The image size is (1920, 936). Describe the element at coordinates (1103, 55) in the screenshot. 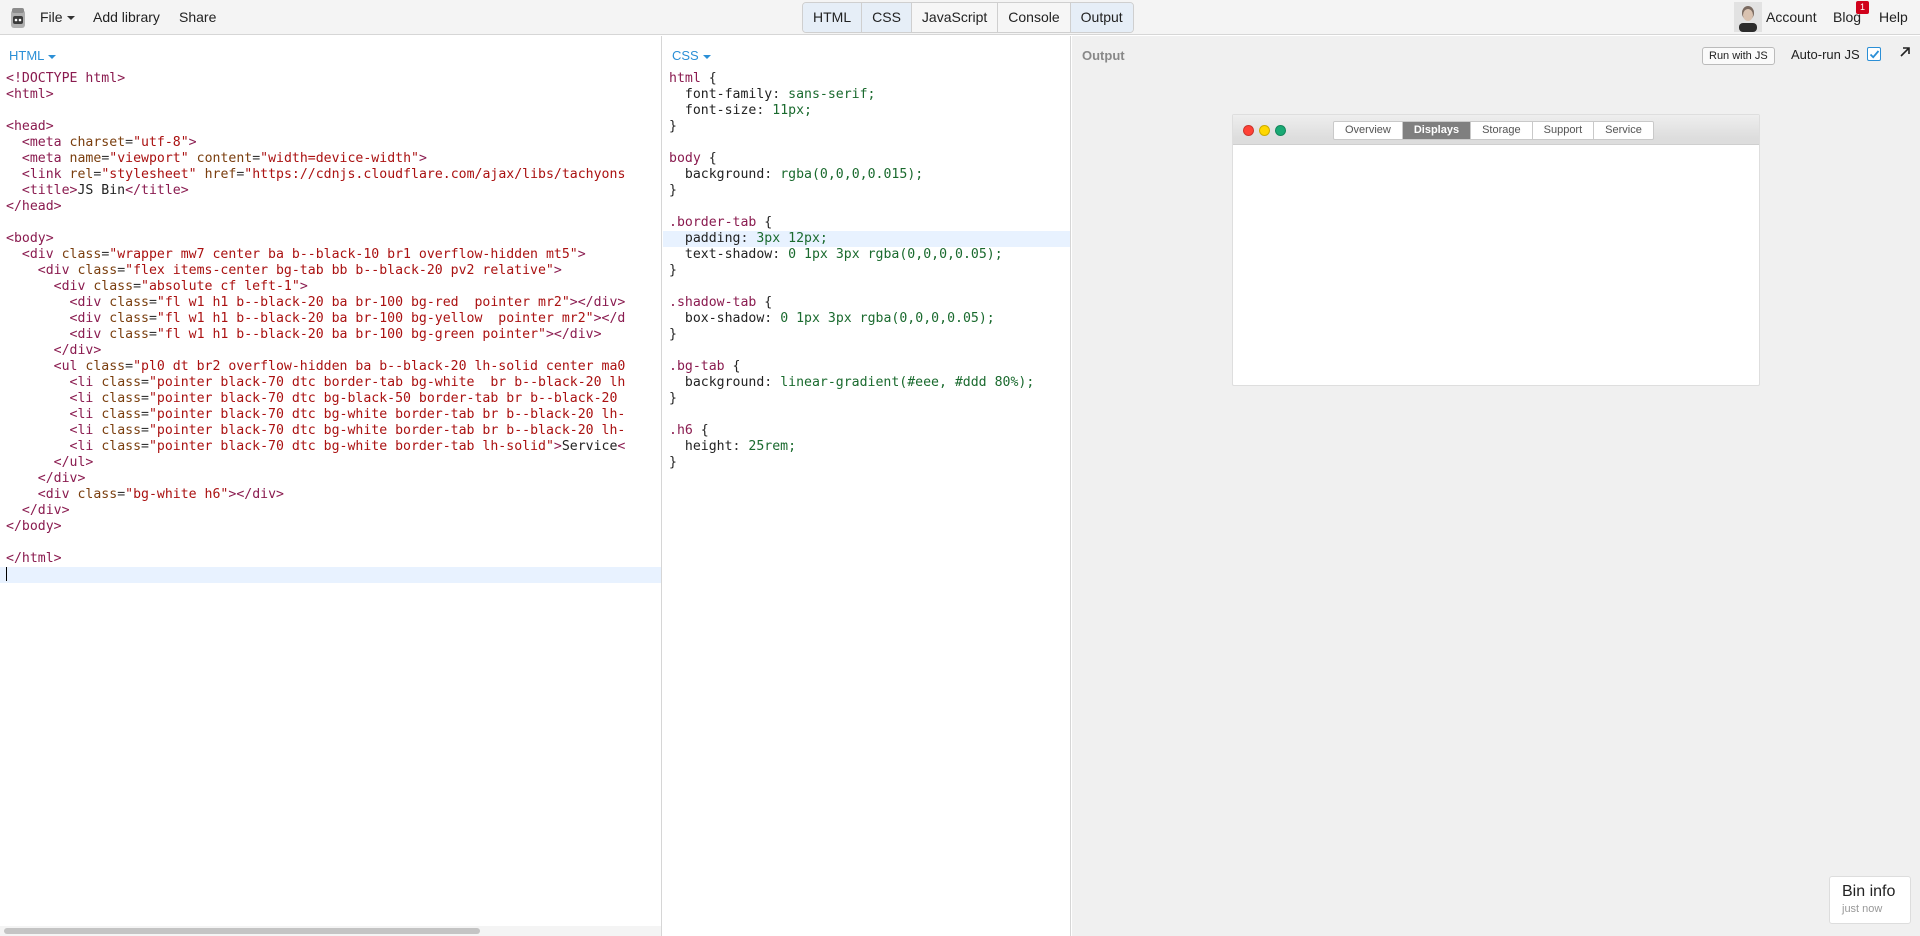

I see `output-panel-label: Output` at that location.